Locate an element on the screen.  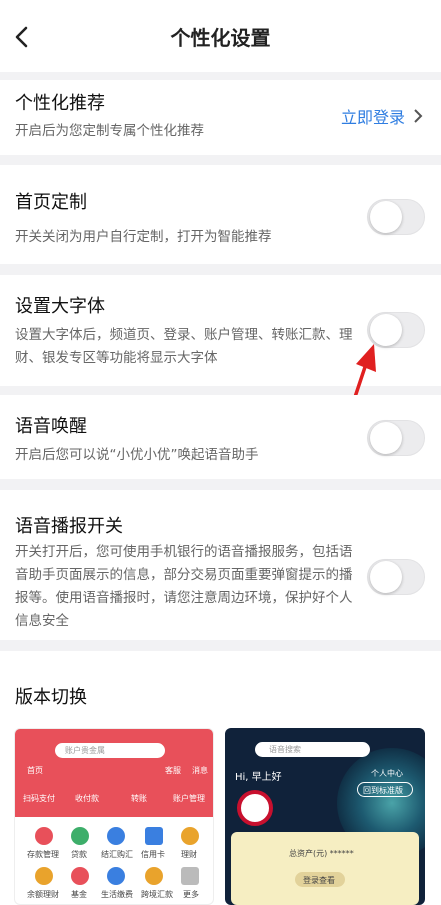
preview-assets-panel is located at coordinates (325, 868).